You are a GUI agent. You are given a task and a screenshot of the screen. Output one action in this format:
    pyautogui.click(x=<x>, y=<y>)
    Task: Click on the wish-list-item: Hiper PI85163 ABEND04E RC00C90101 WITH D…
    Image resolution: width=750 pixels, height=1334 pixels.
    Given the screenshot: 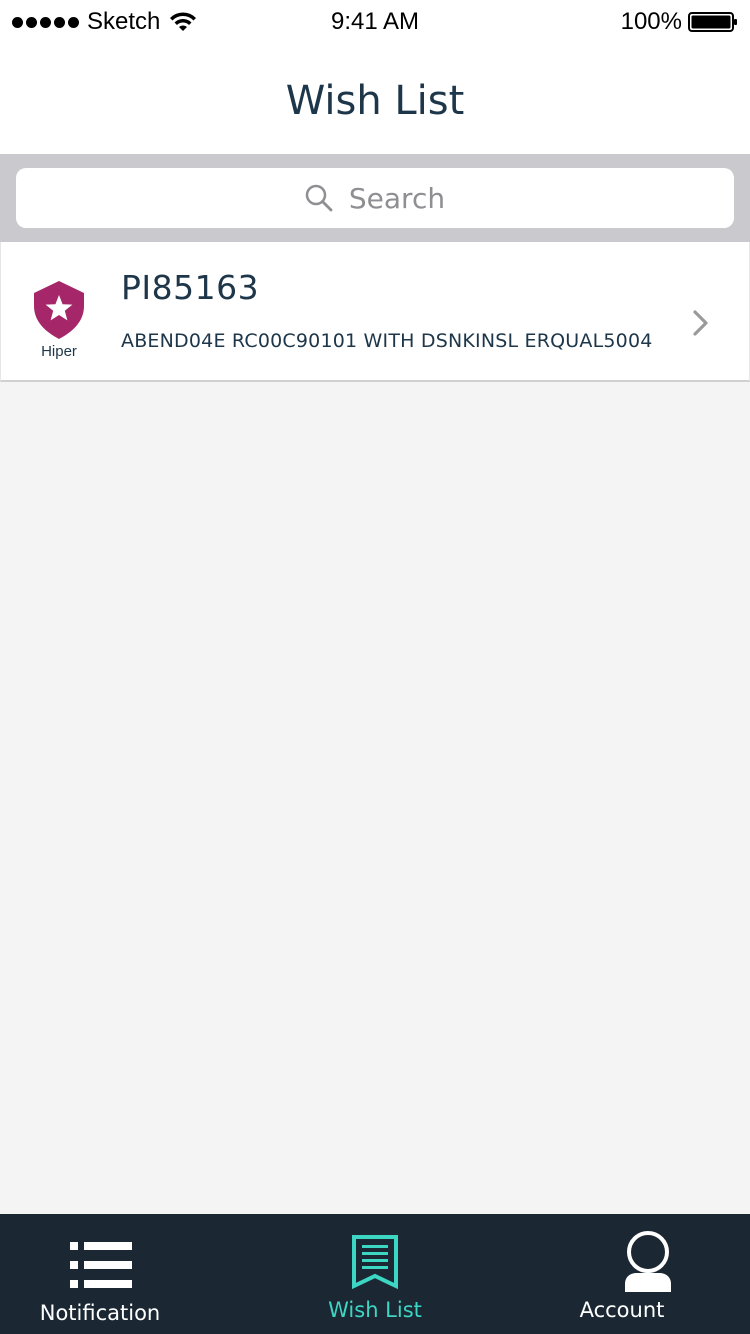 What is the action you would take?
    pyautogui.click(x=375, y=312)
    